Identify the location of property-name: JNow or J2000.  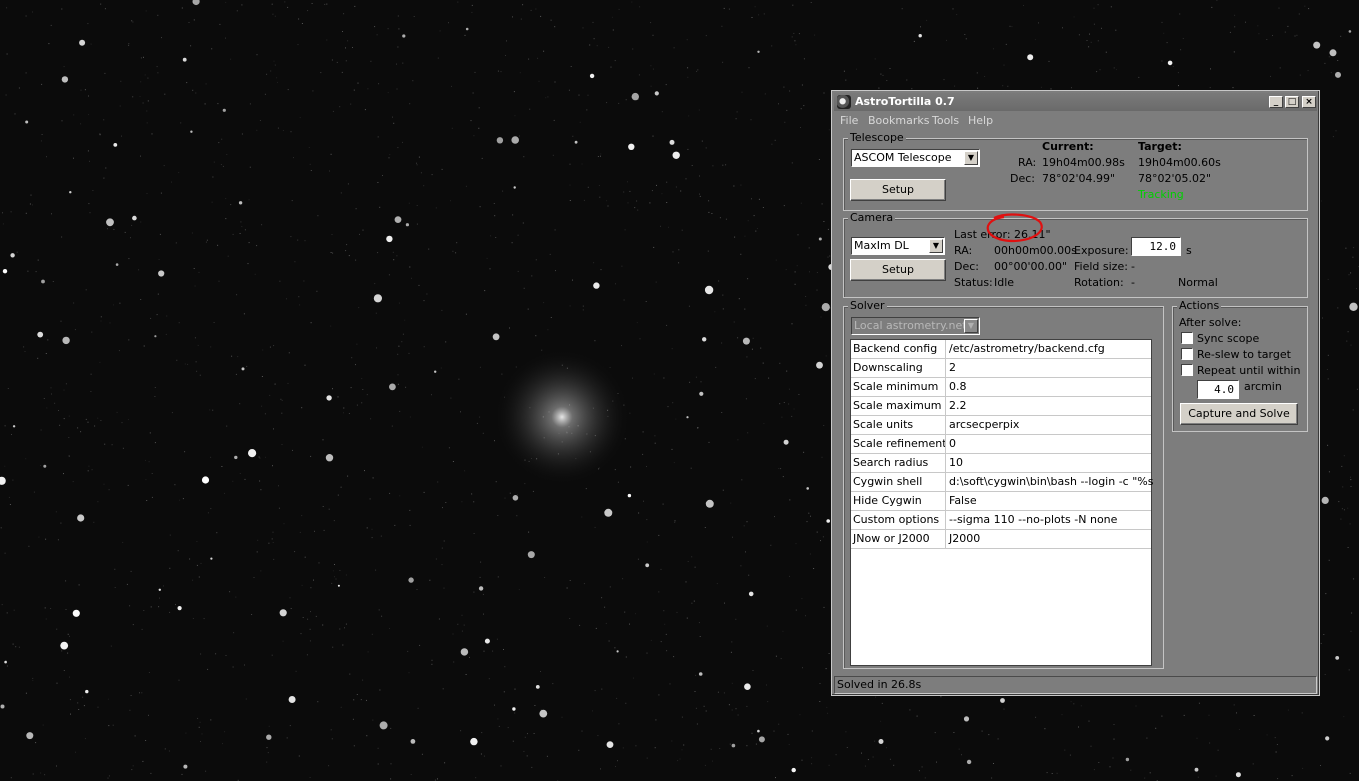
(898, 539).